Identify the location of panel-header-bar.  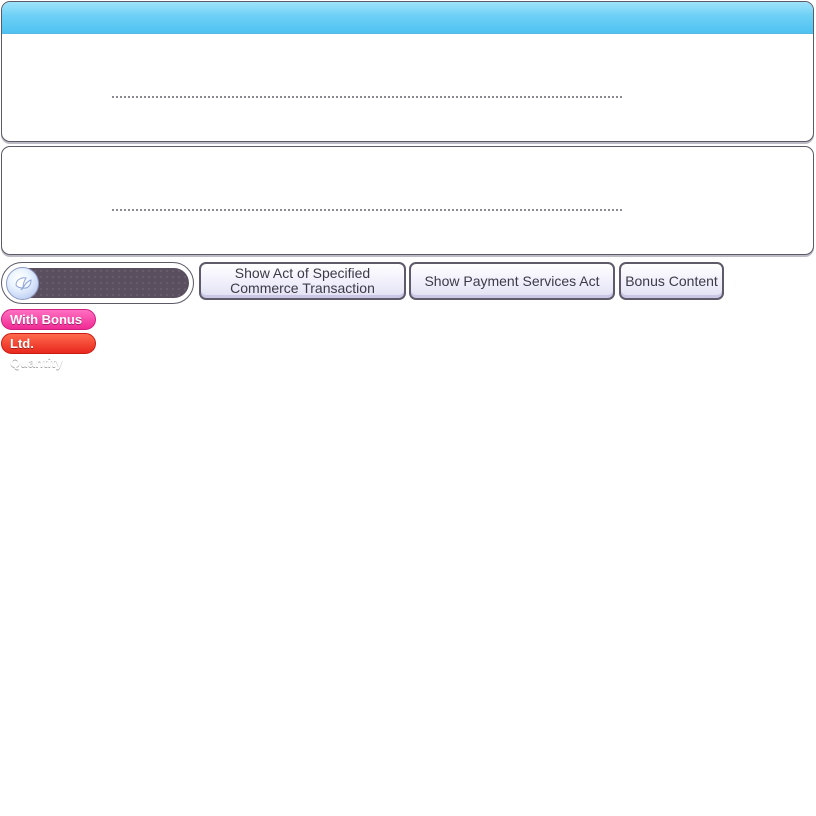
(407, 18).